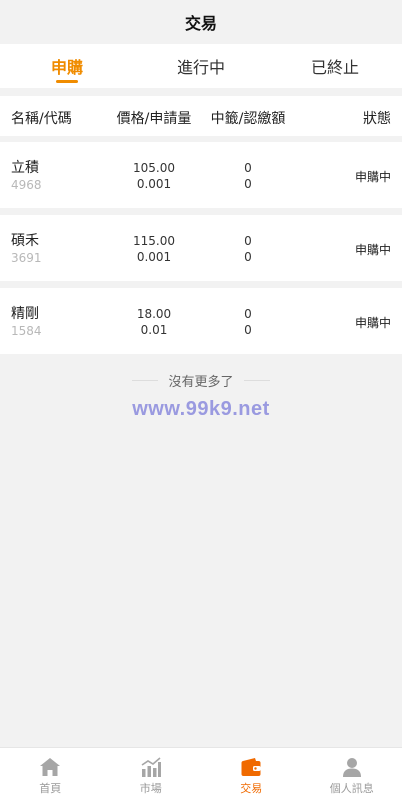 This screenshot has height=798, width=402. Describe the element at coordinates (351, 788) in the screenshot. I see `tabbar-label: 個人訊息` at that location.